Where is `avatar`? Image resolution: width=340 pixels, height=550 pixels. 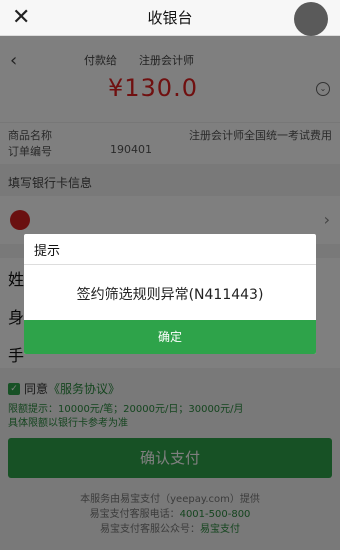 avatar is located at coordinates (311, 19).